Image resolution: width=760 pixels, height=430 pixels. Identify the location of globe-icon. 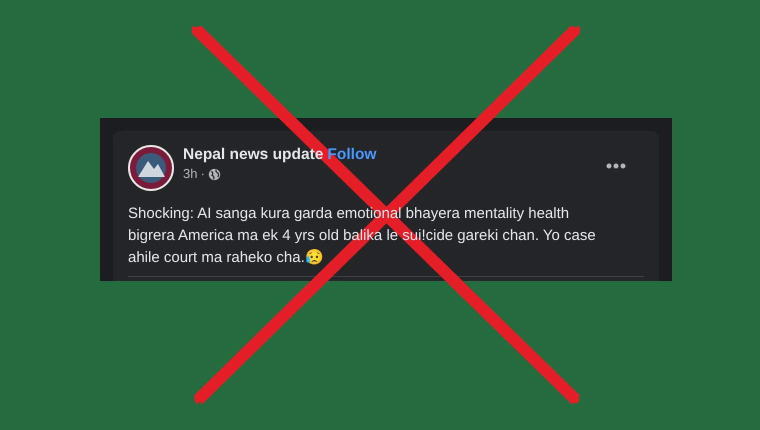
(214, 174).